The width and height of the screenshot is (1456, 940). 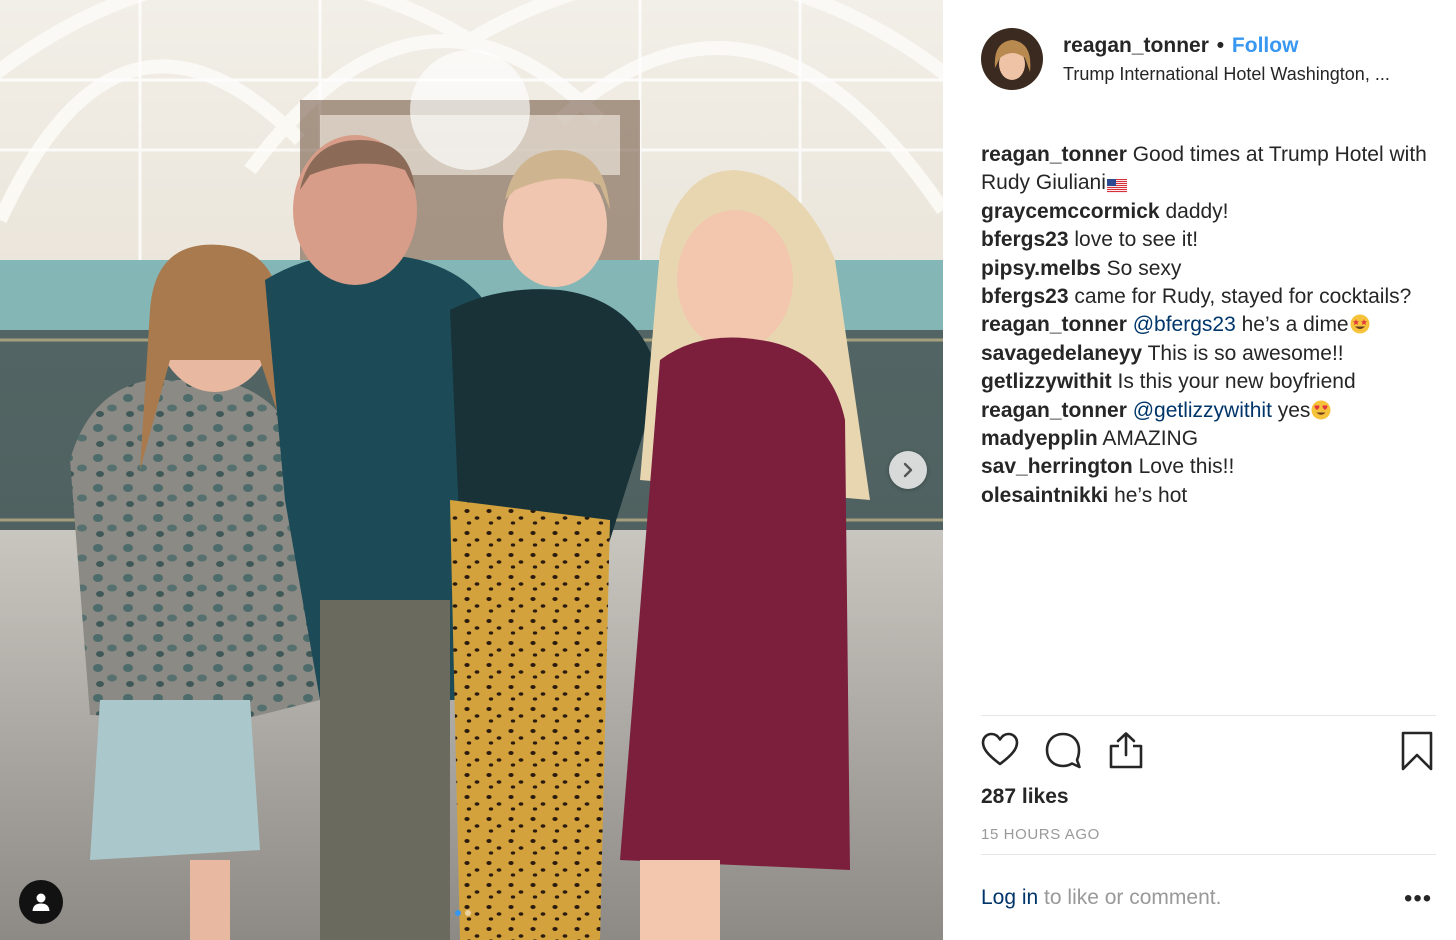 What do you see at coordinates (1245, 353) in the screenshot?
I see `comment-text: This is so awesome!!` at bounding box center [1245, 353].